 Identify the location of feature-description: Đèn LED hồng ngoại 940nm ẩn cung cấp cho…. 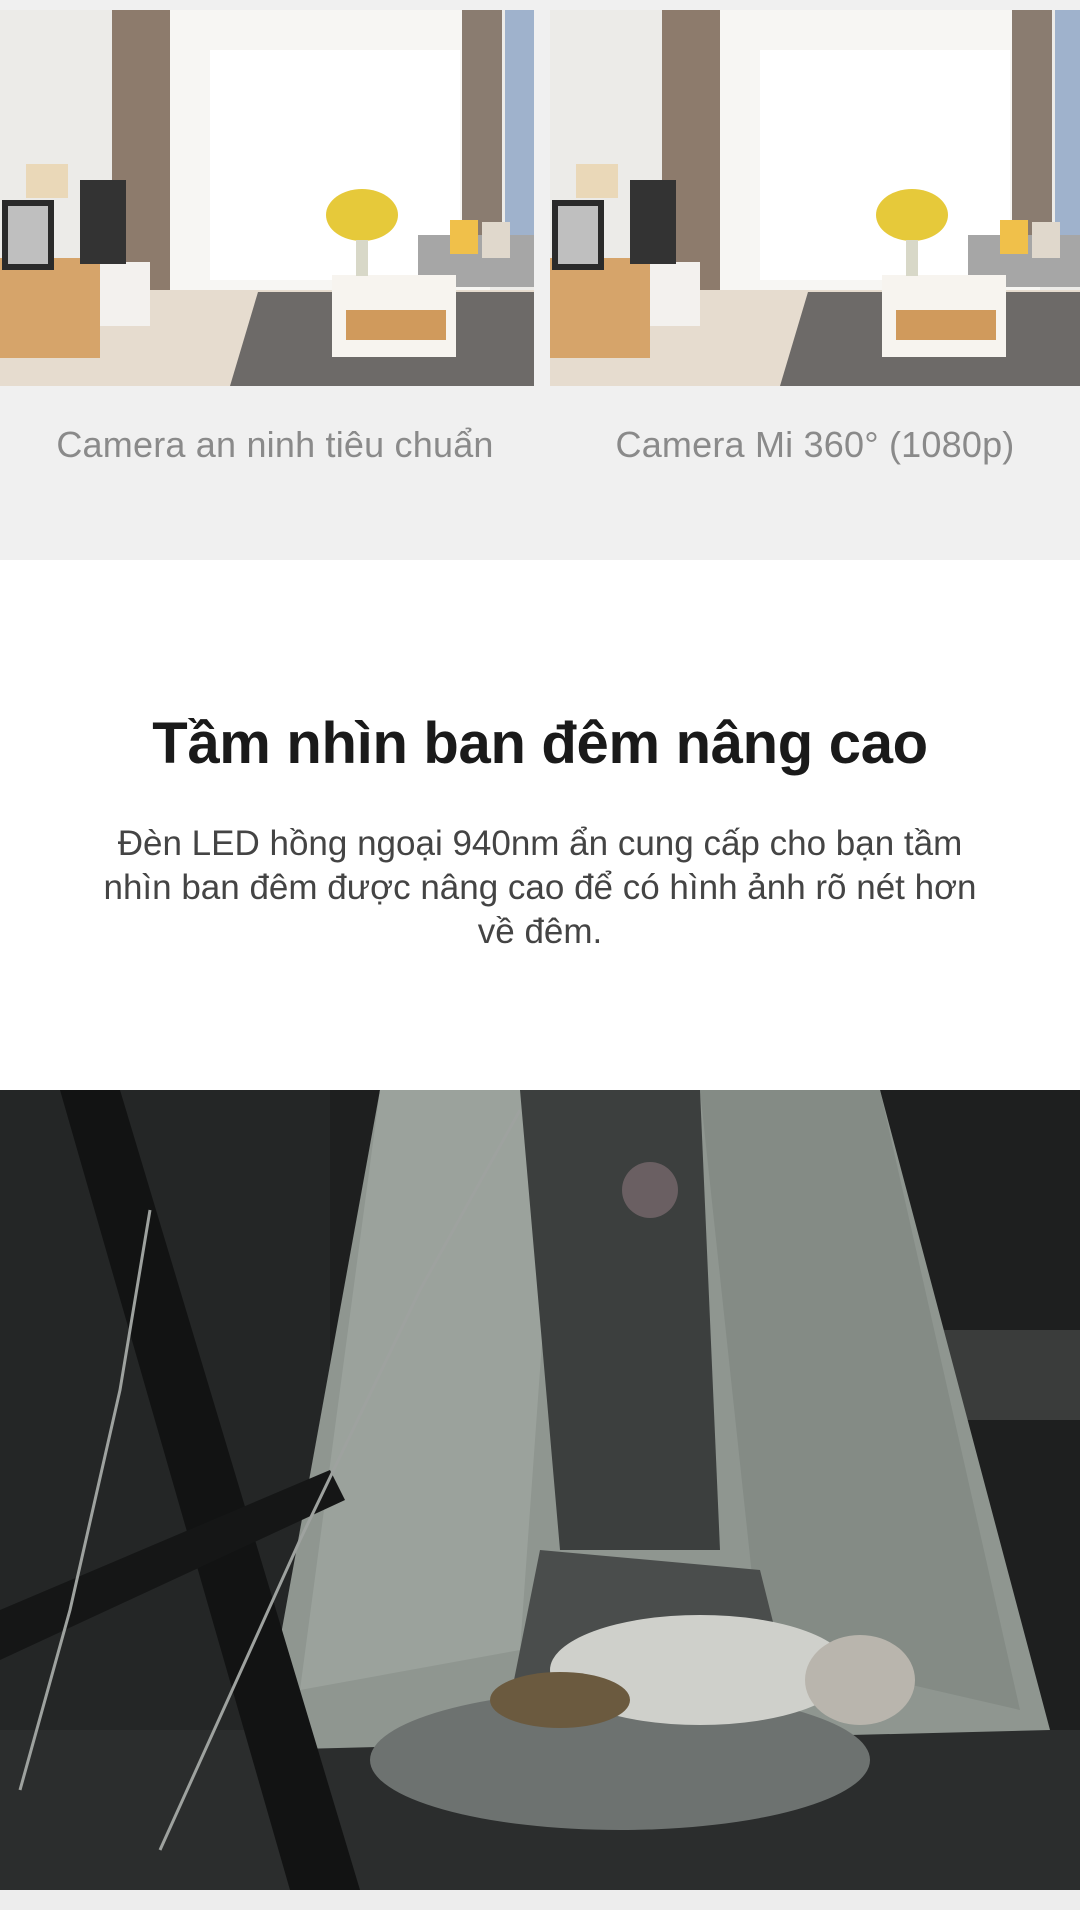
(540, 887).